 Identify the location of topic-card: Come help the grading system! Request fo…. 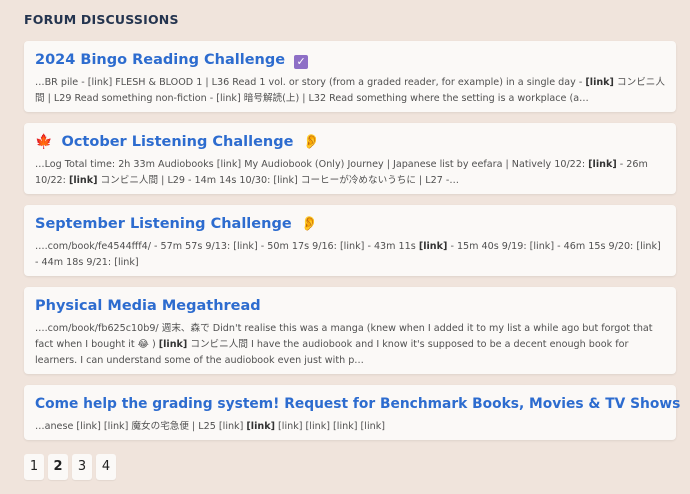
(352, 412).